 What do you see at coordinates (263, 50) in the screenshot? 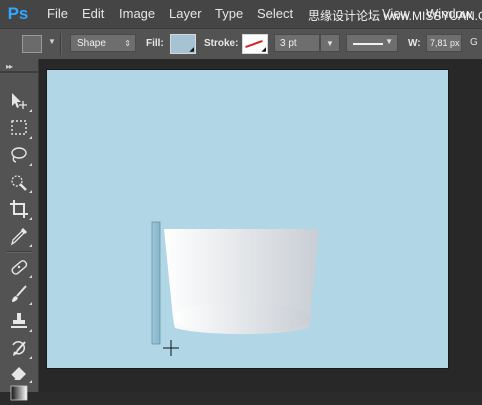
I see `stroke-dropdown-icon: ◢` at bounding box center [263, 50].